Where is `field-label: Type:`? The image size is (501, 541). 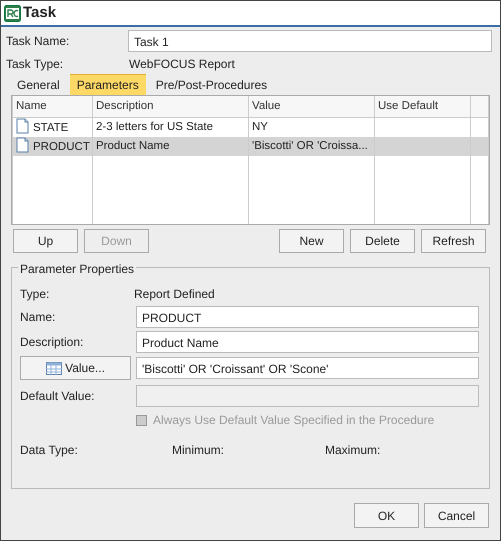 field-label: Type: is located at coordinates (35, 294).